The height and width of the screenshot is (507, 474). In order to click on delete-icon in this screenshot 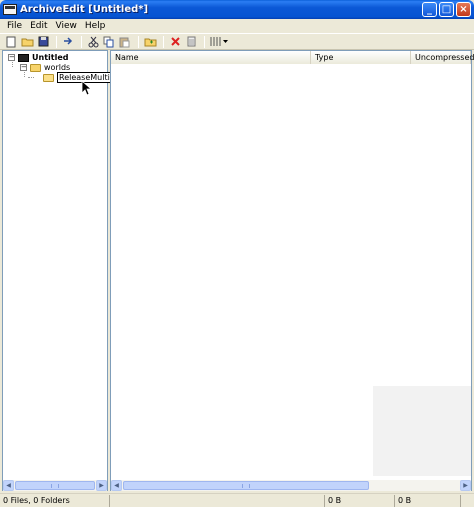, I will do `click(175, 41)`.